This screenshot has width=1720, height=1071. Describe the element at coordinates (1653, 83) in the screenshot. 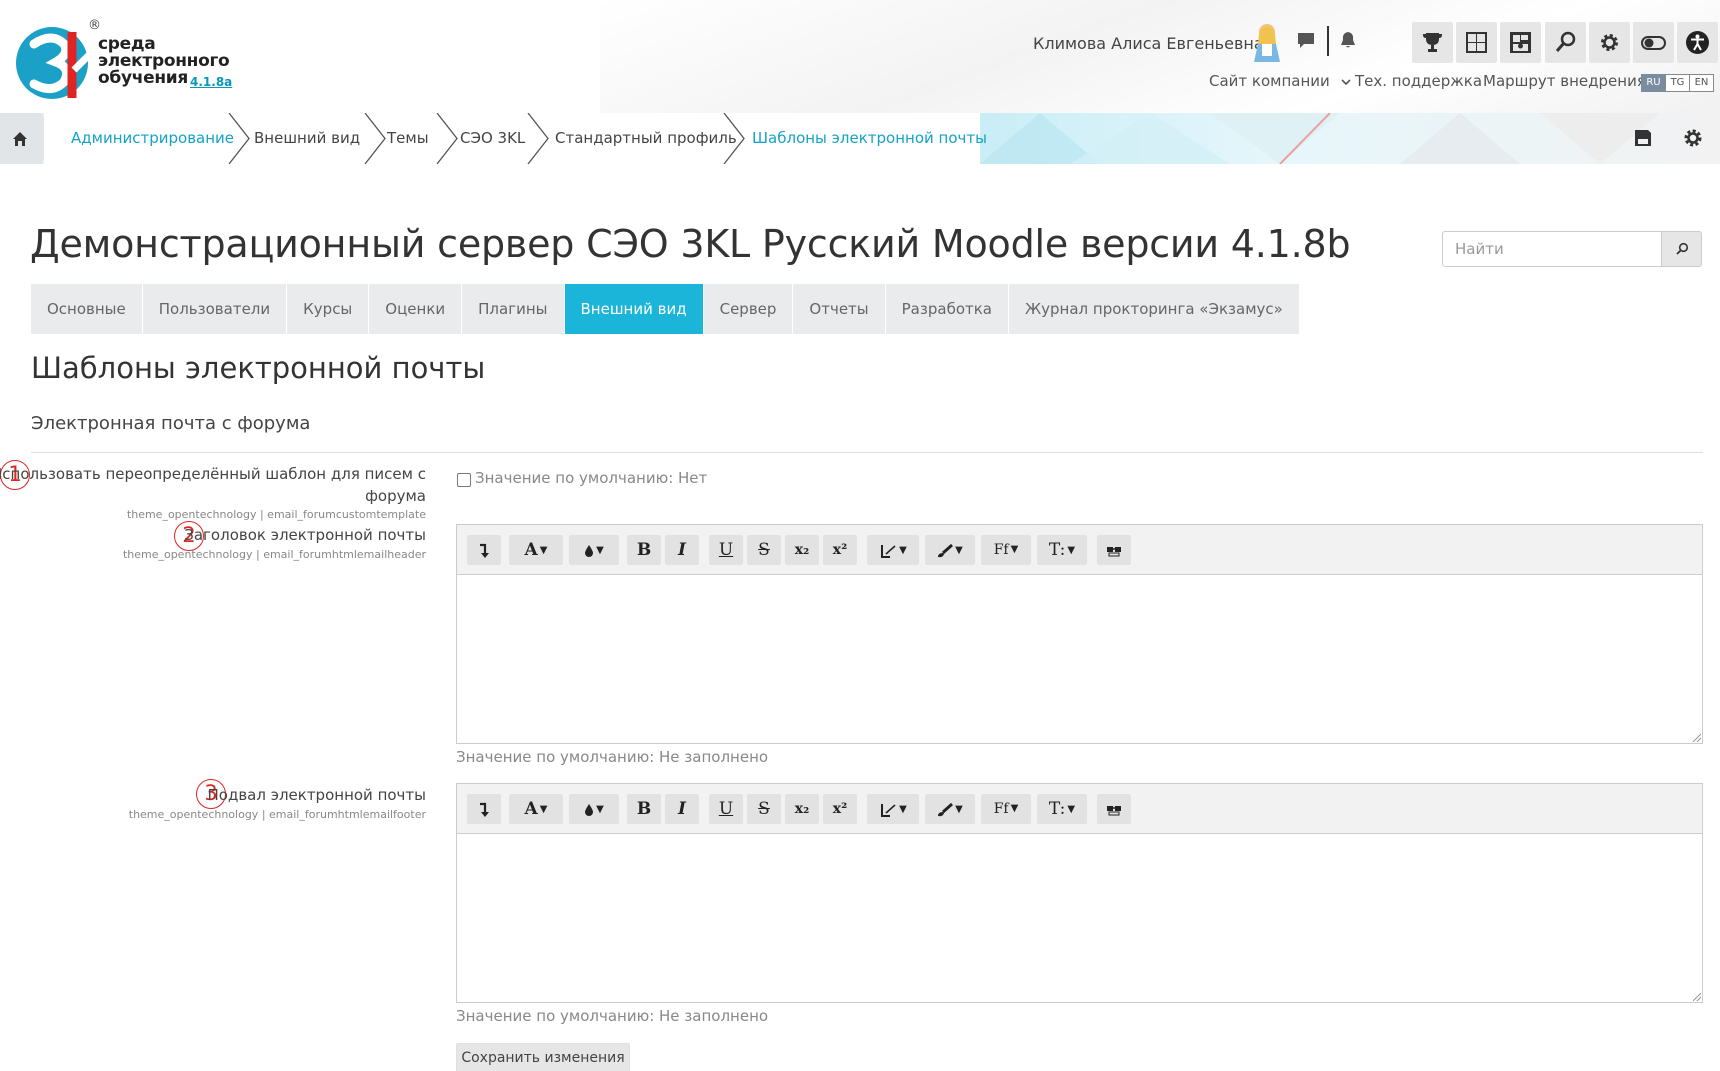

I see `lang-ru: RU` at that location.